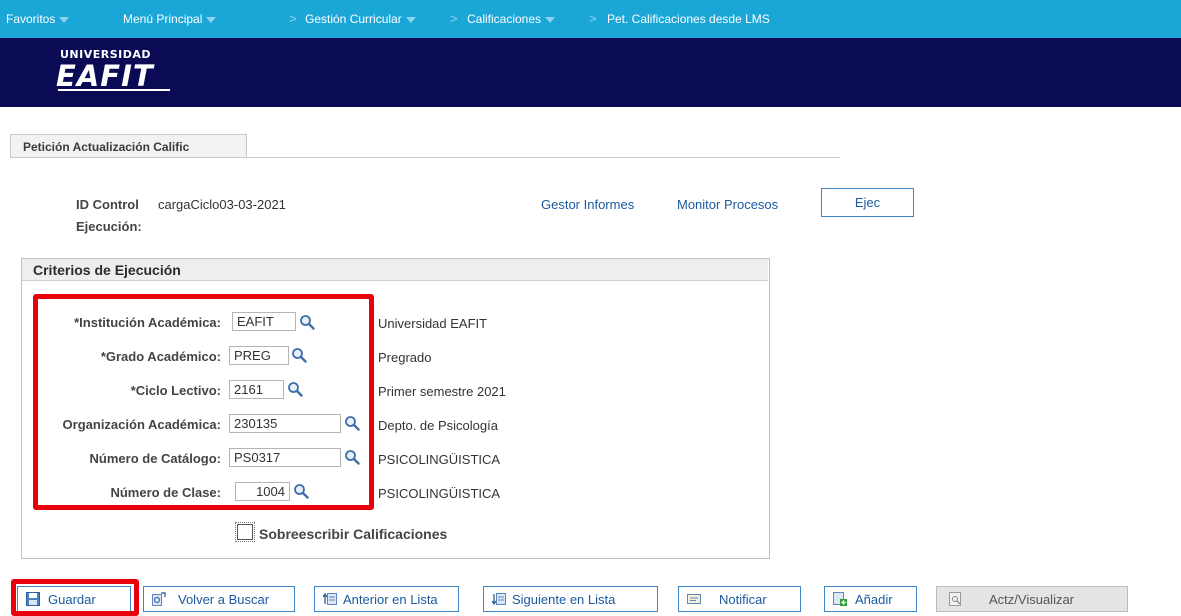 This screenshot has width=1181, height=616. What do you see at coordinates (504, 19) in the screenshot?
I see `nav-calificaciones-label: Calificaciones` at bounding box center [504, 19].